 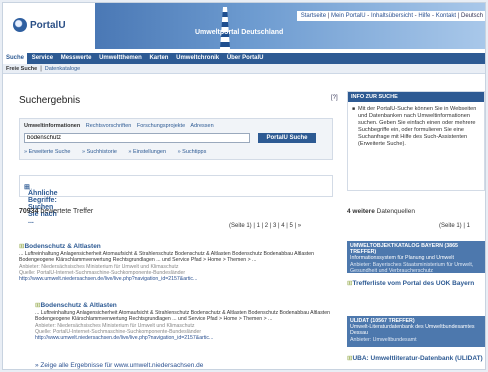 I want to click on info-box-title: INFO ZUR SUCHE, so click(x=416, y=97).